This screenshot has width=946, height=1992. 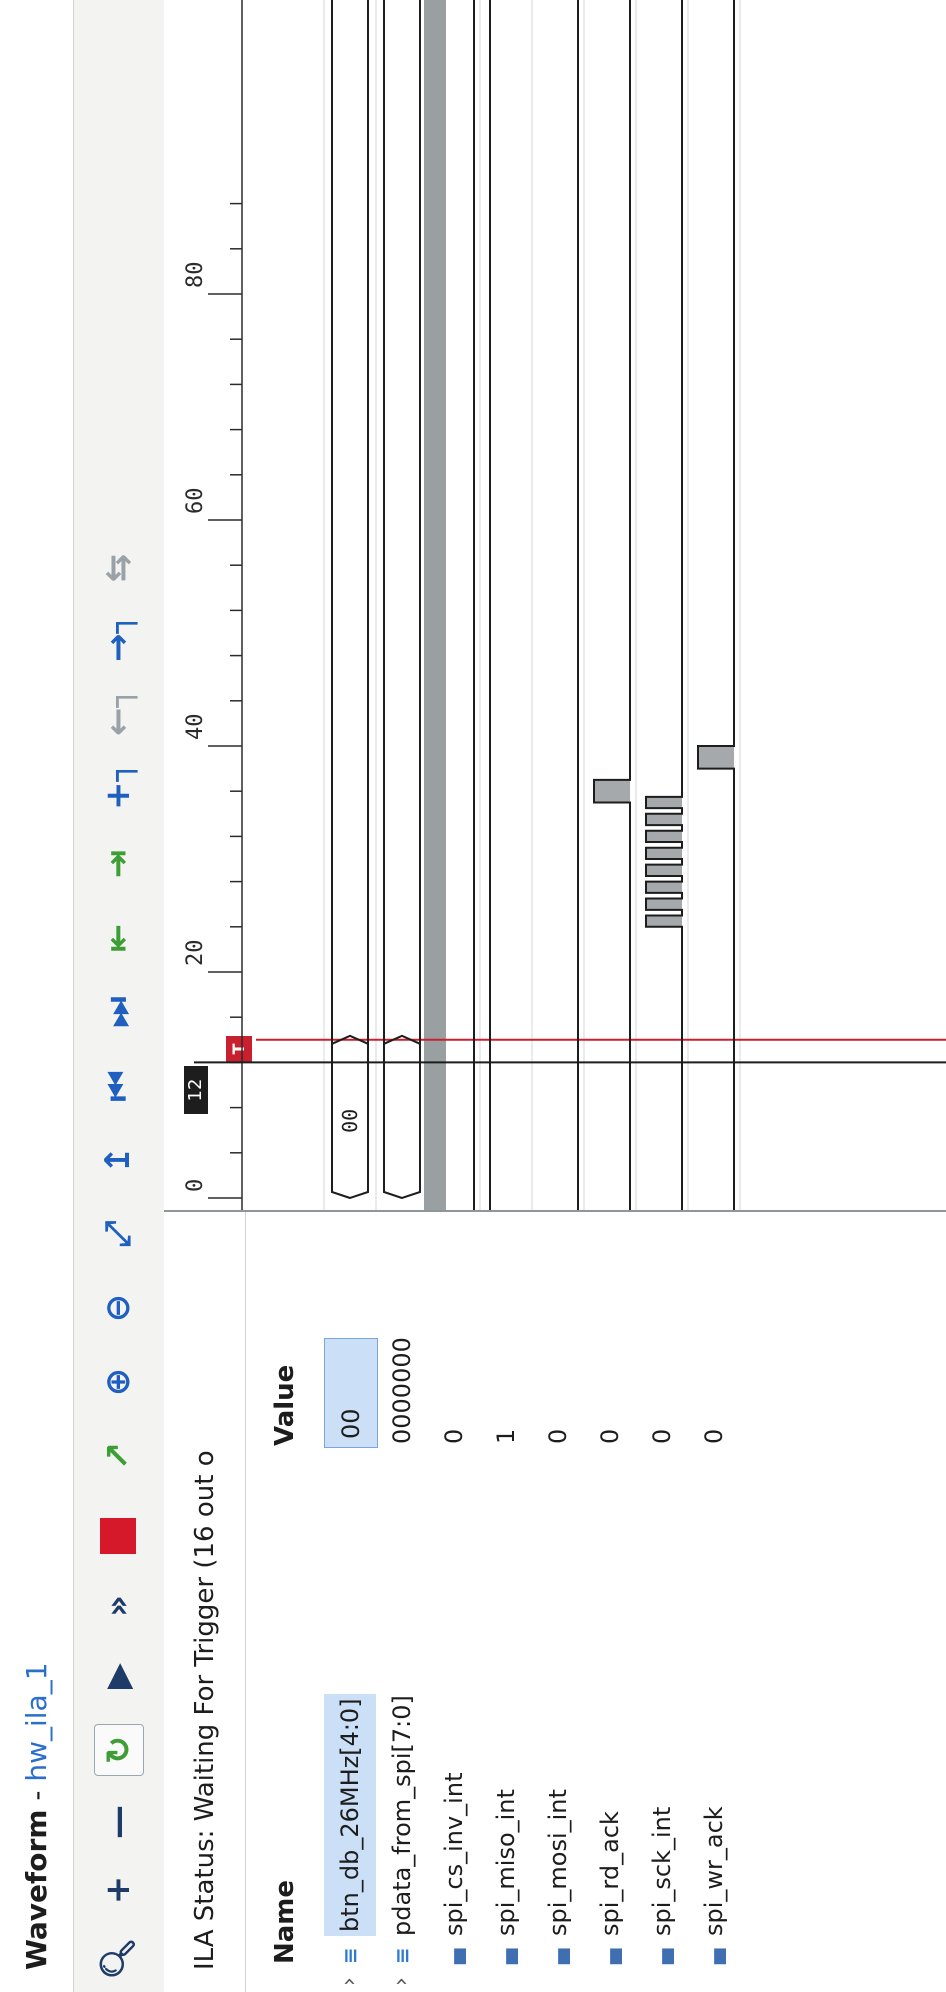 I want to click on timeline-tick-label: 40, so click(x=195, y=727).